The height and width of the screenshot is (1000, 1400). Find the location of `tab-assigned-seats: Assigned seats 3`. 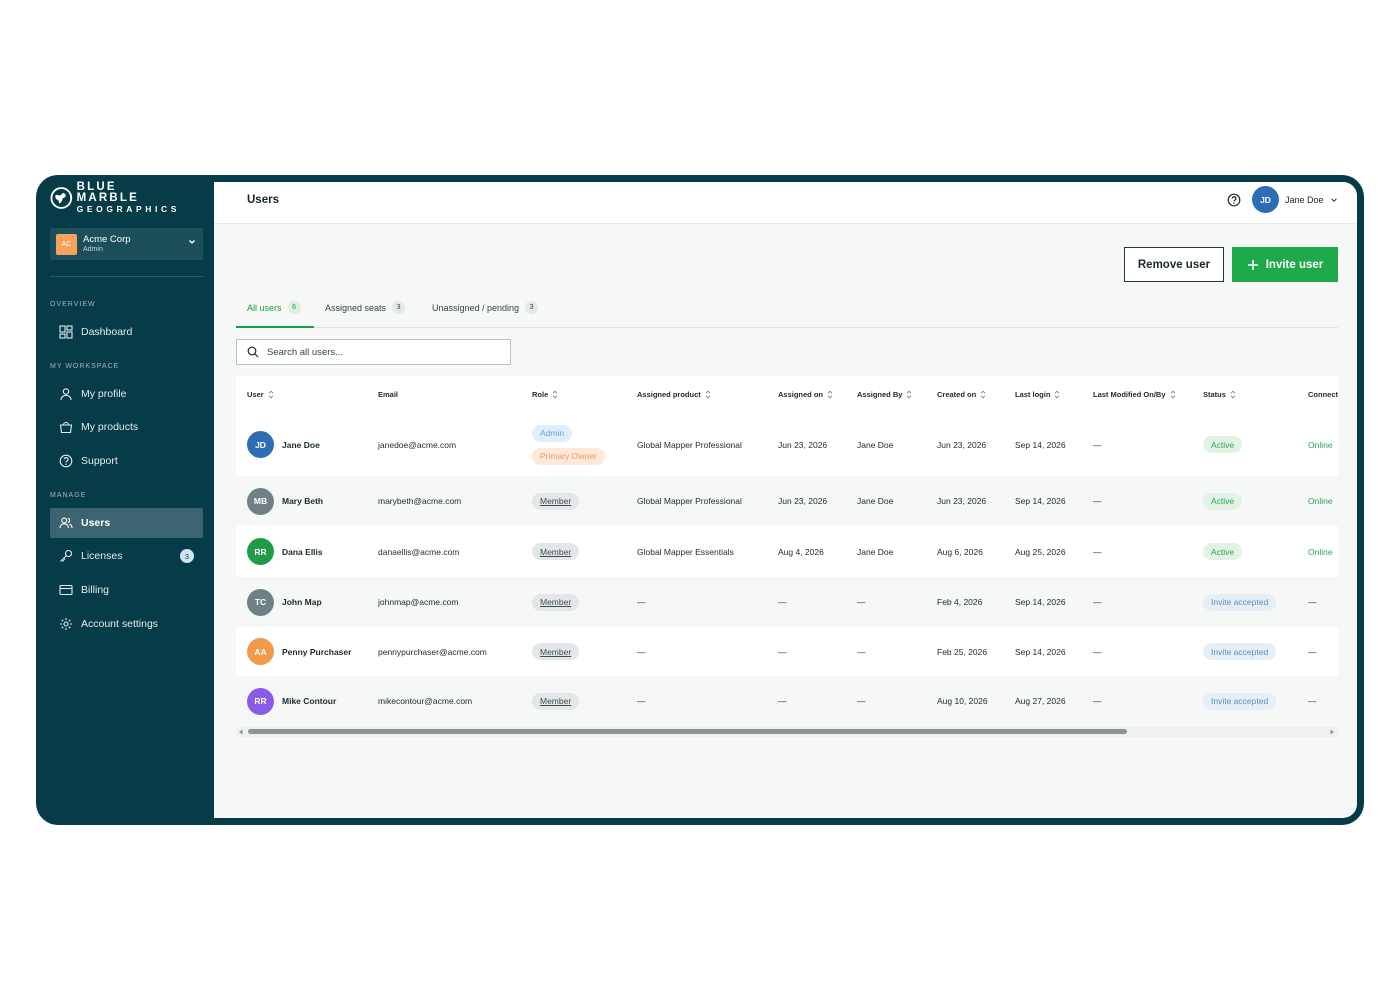

tab-assigned-seats: Assigned seats 3 is located at coordinates (365, 314).